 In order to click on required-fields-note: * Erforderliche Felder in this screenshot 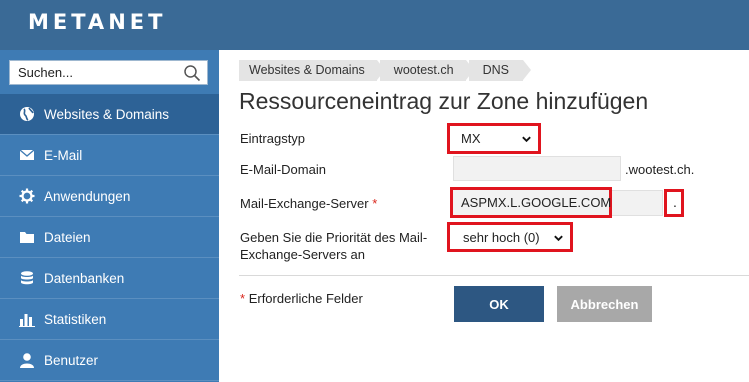, I will do `click(301, 298)`.